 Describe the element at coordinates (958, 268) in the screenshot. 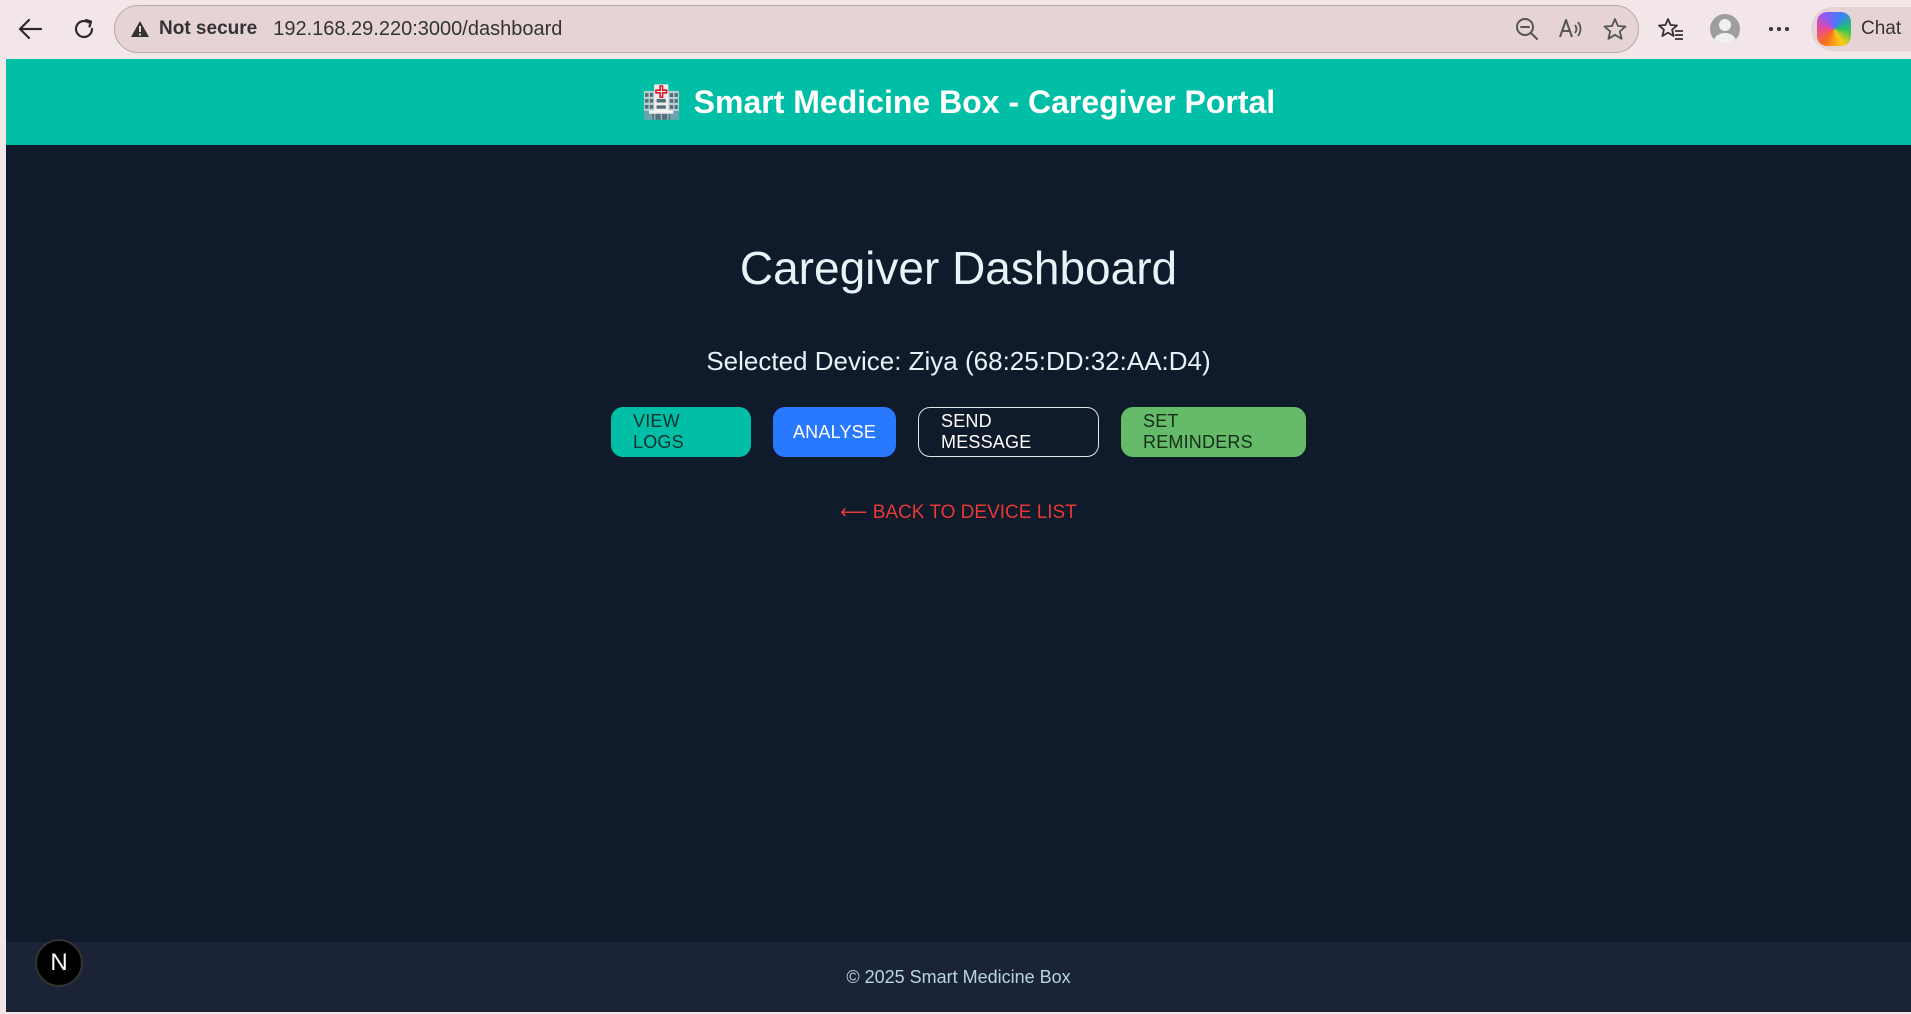

I see `page-title: Caregiver Dashboard` at that location.